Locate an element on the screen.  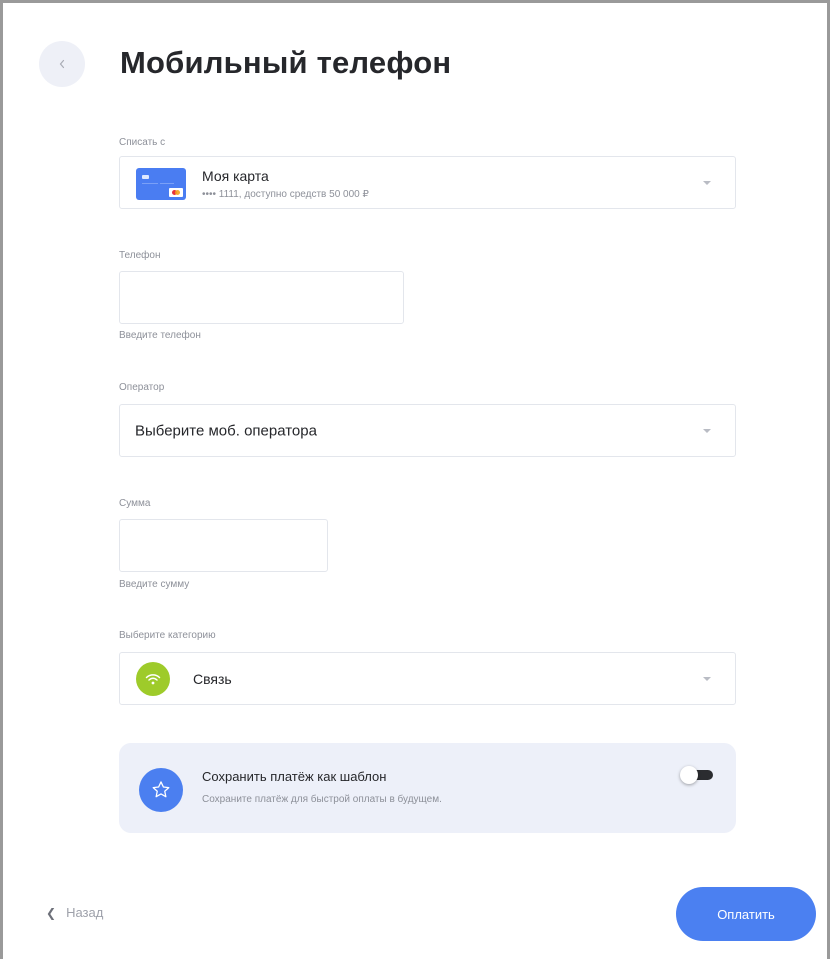
source-label: Списать с is located at coordinates (142, 142).